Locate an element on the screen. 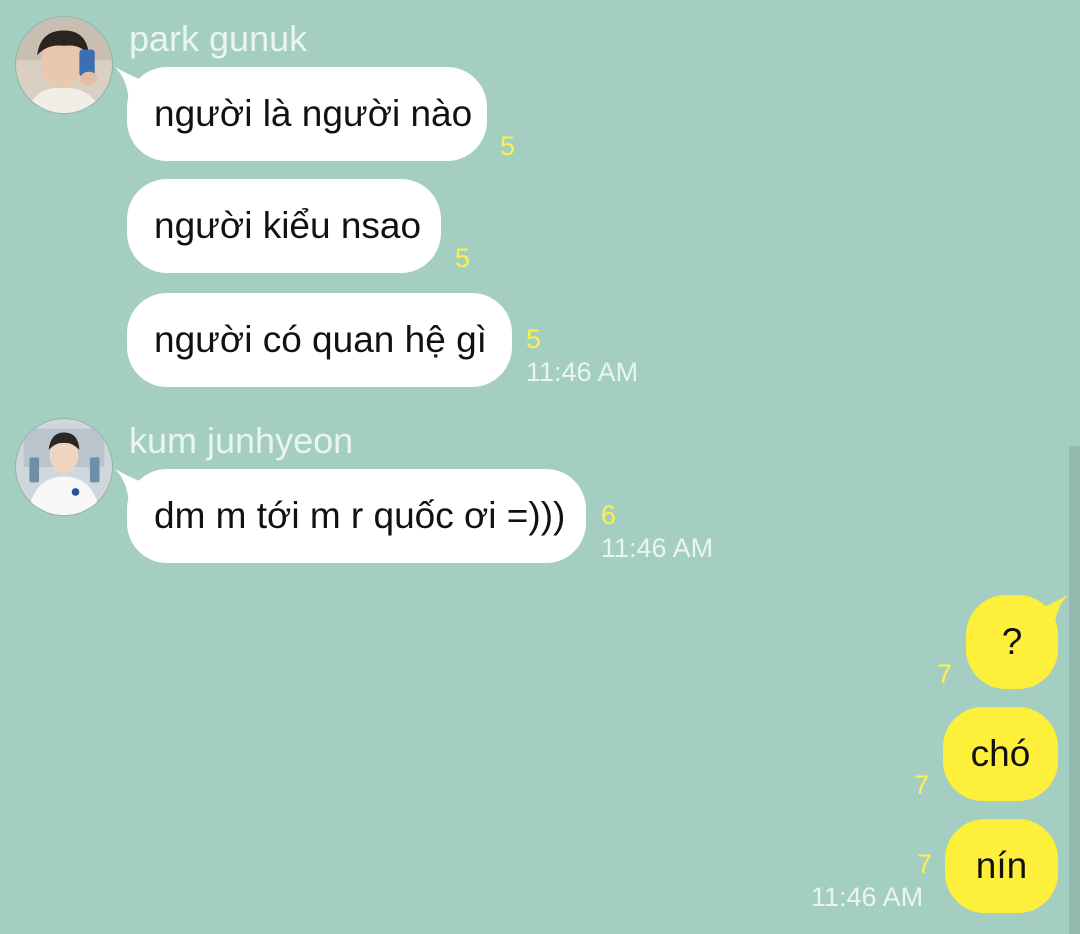 The image size is (1080, 934). scrollbar is located at coordinates (1074, 690).